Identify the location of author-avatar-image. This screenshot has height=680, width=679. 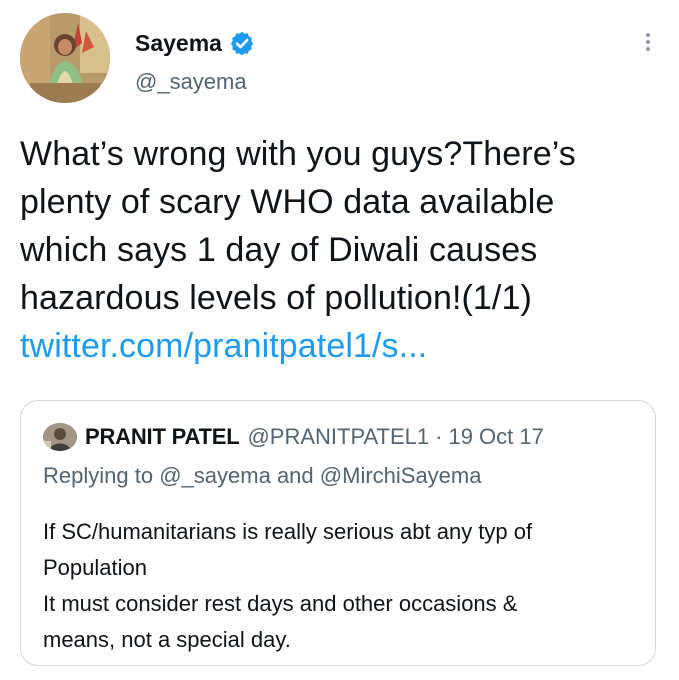
(65, 58).